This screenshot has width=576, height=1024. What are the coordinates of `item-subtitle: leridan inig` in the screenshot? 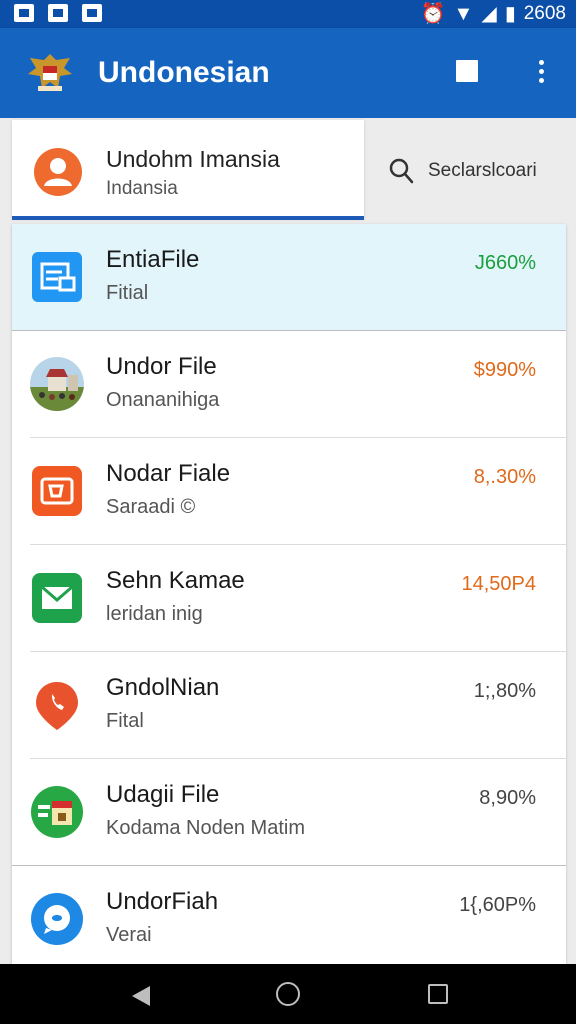 It's located at (154, 614).